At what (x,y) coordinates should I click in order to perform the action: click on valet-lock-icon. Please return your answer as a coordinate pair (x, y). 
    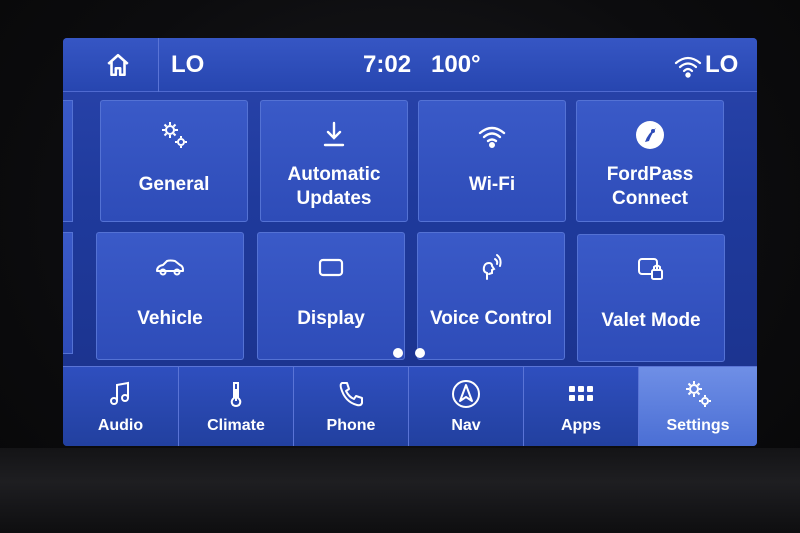
    Looking at the image, I should click on (650, 269).